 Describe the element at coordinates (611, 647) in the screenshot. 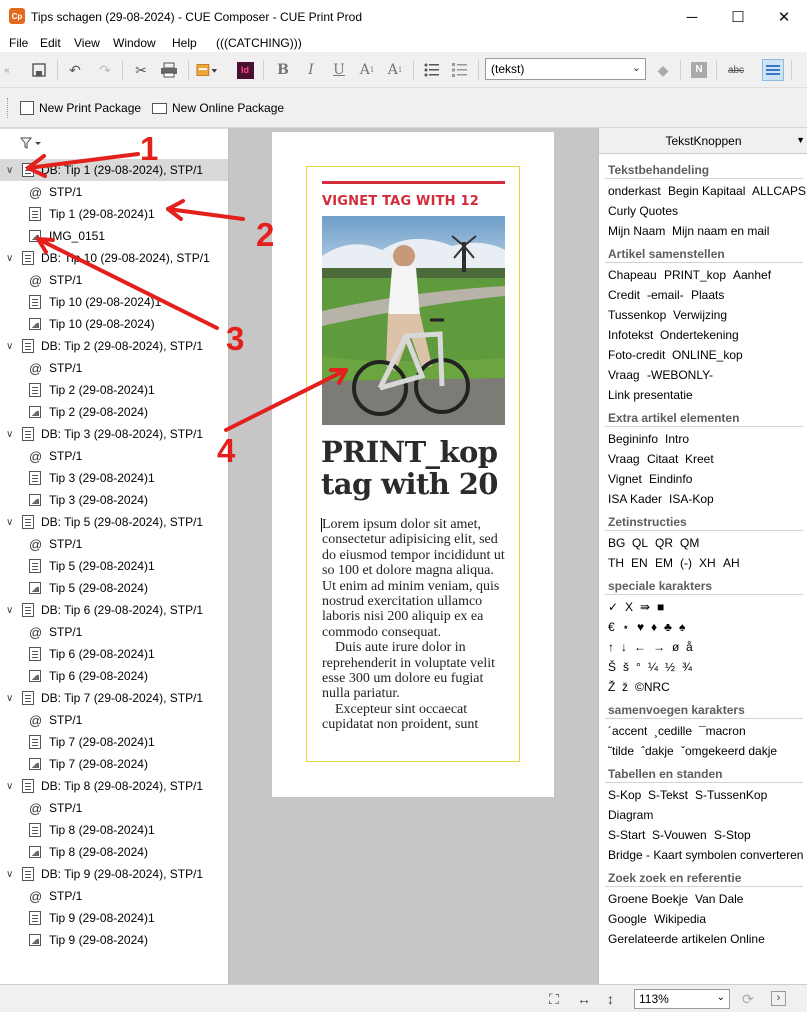

I see `panel-text-button: ↑` at that location.